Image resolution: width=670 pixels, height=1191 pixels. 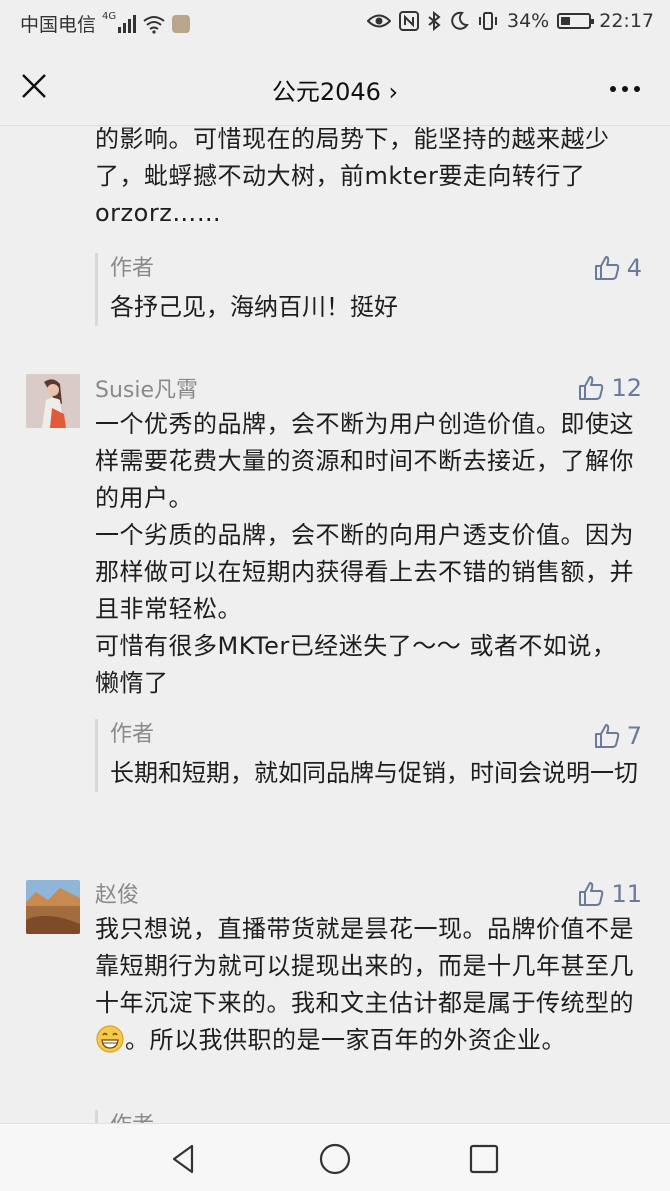 I want to click on moon-icon, so click(x=460, y=20).